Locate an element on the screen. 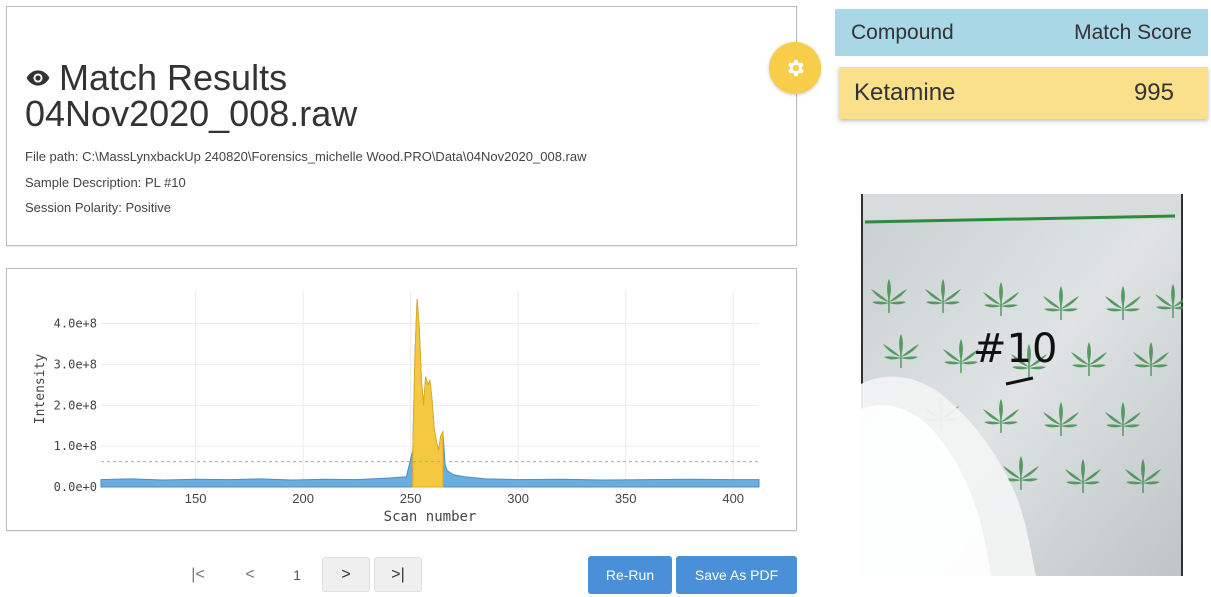 The height and width of the screenshot is (597, 1211). gear-icon is located at coordinates (796, 68).